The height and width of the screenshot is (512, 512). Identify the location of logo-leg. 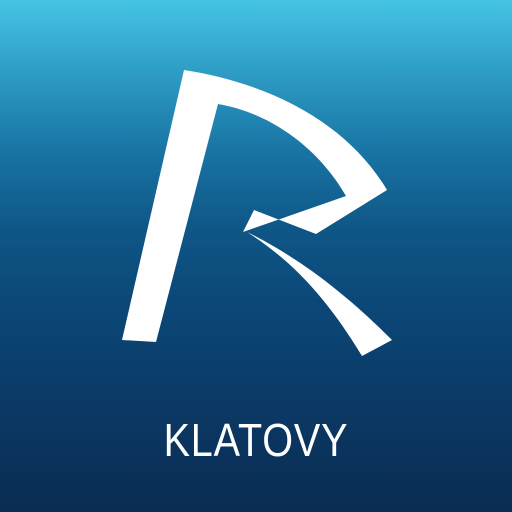
(319, 294).